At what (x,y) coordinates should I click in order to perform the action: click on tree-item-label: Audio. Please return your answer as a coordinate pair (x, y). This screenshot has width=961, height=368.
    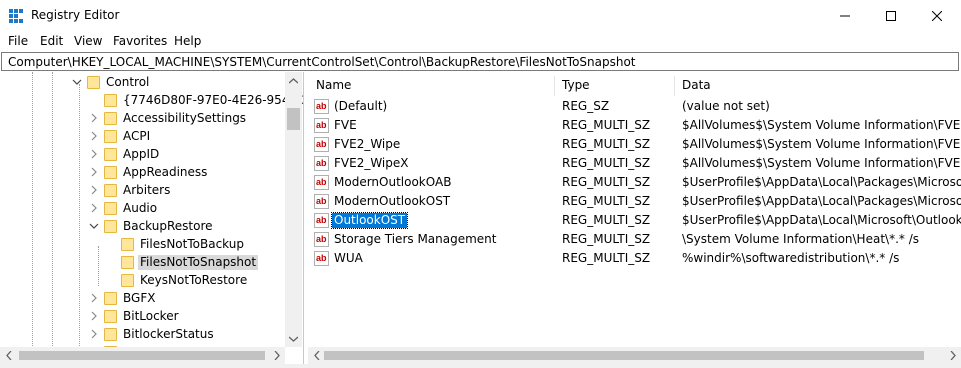
    Looking at the image, I should click on (140, 208).